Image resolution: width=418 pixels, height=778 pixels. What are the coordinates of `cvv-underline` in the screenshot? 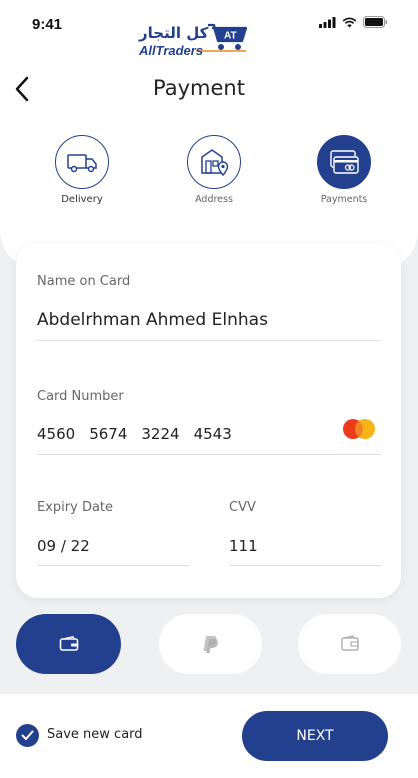 It's located at (305, 565).